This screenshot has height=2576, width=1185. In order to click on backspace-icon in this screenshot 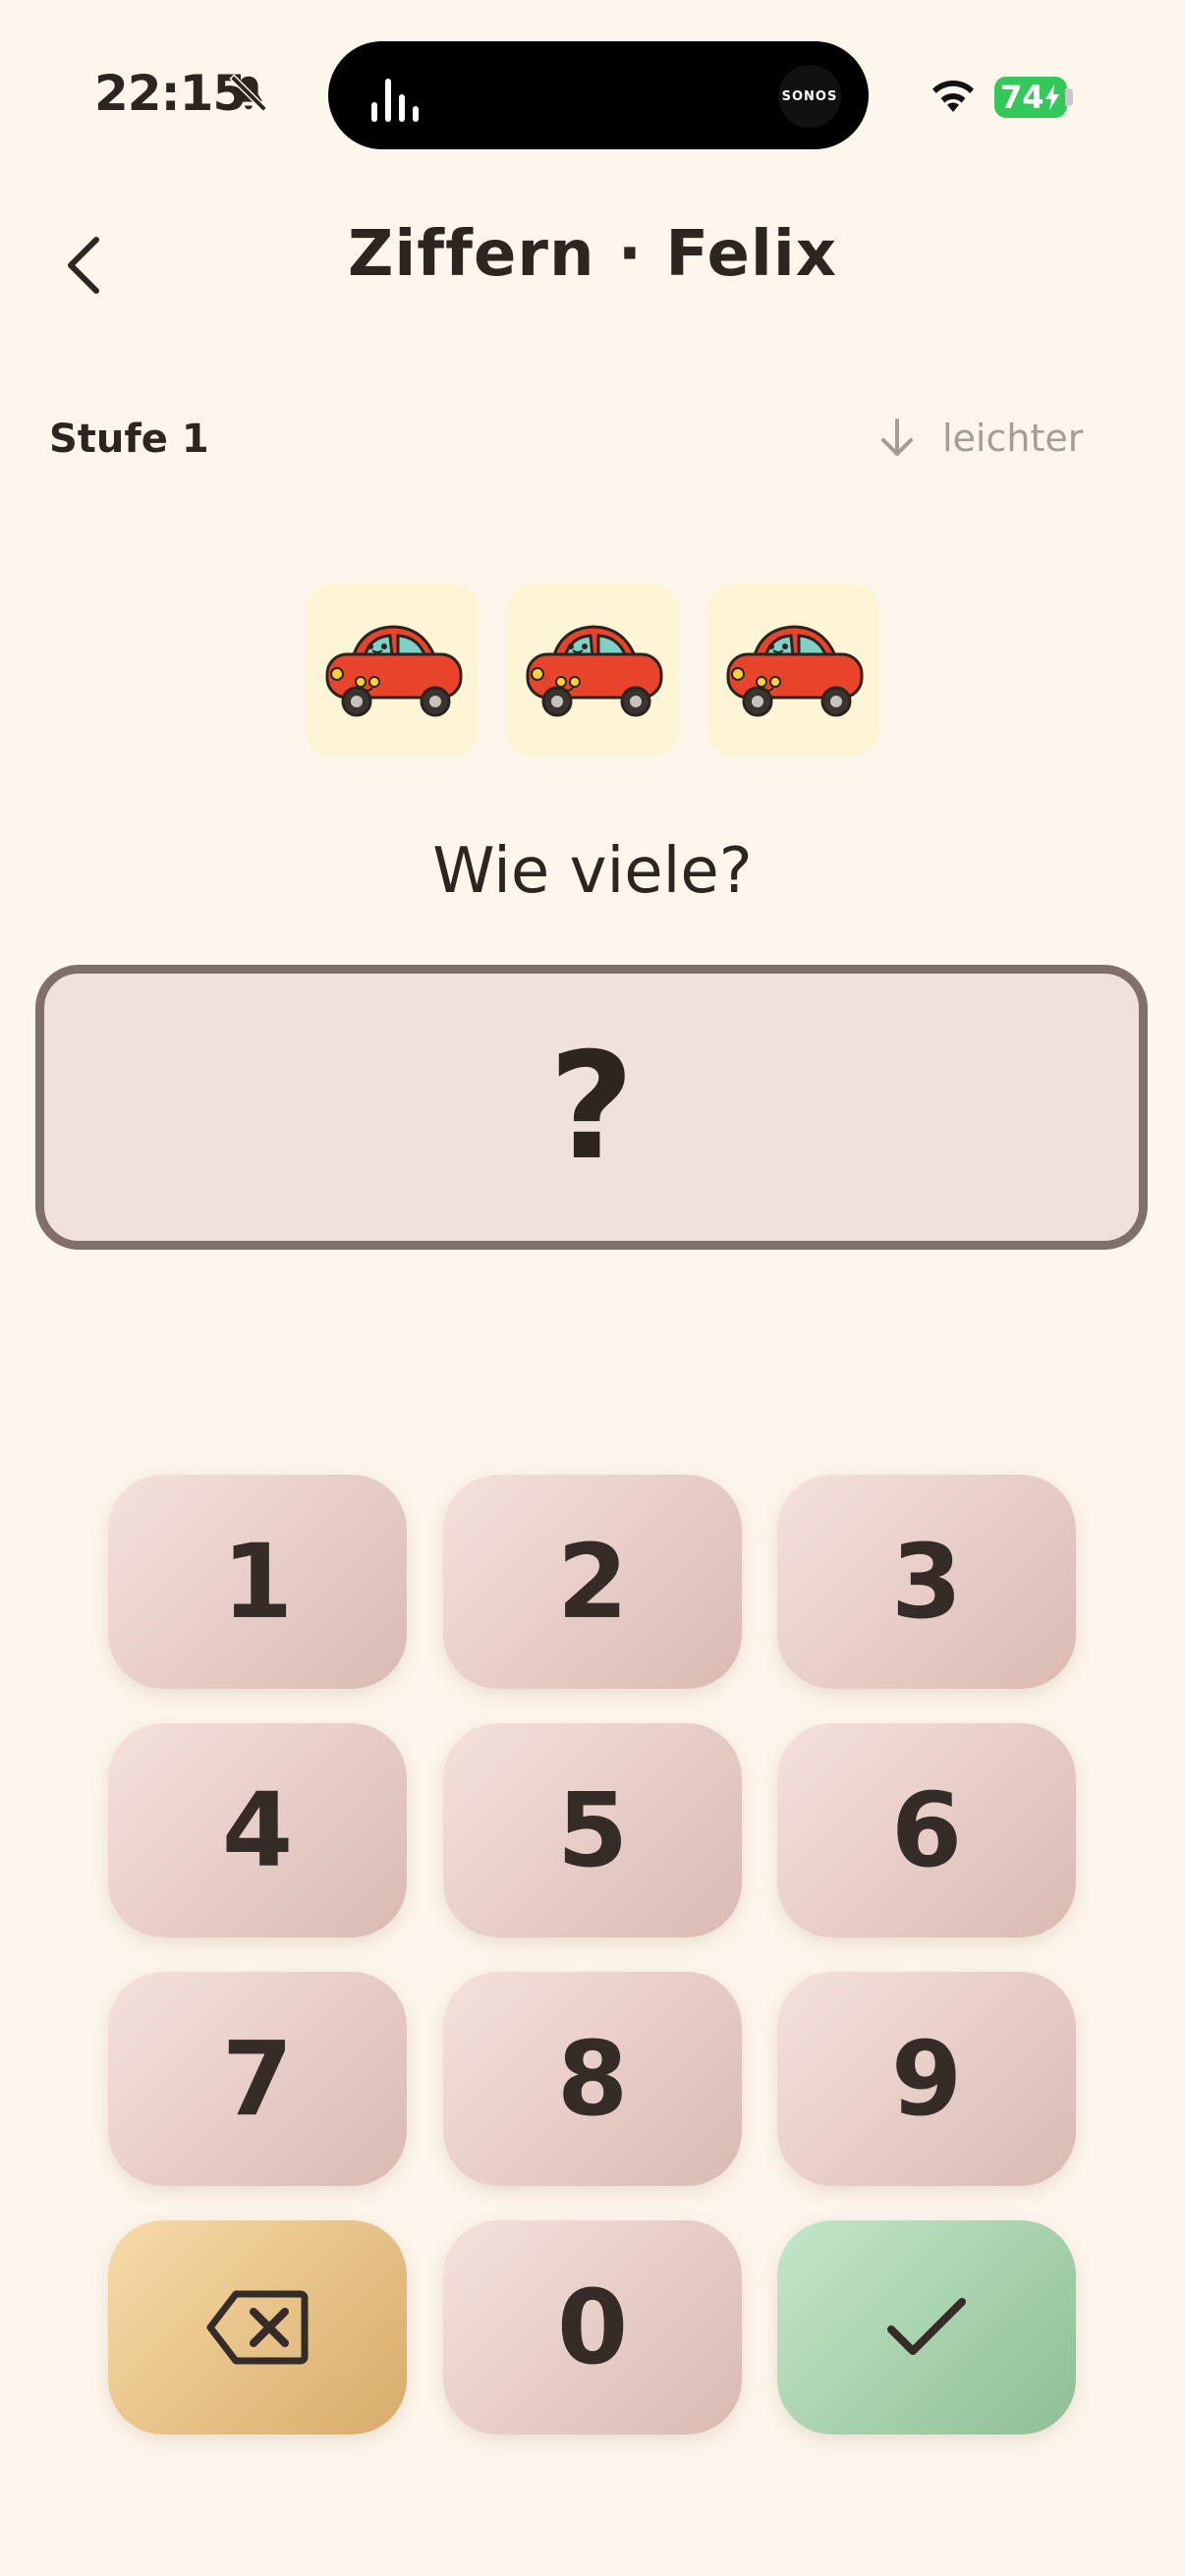, I will do `click(257, 2327)`.